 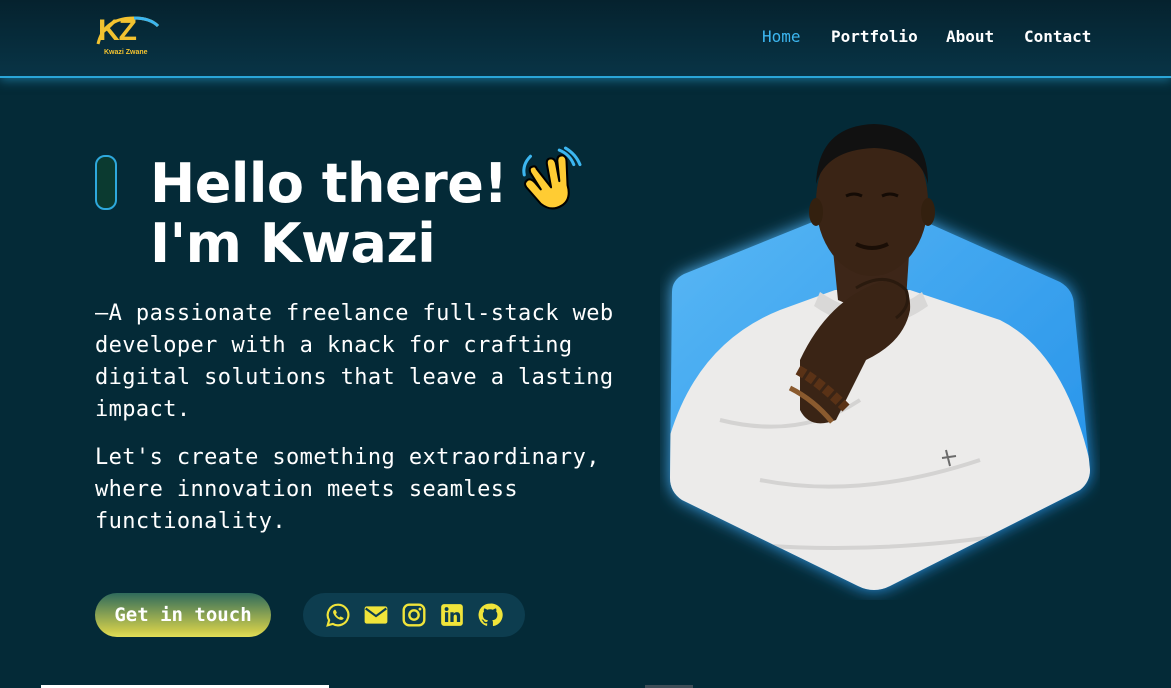 What do you see at coordinates (329, 183) in the screenshot?
I see `hero-title-line1: Hello there!` at bounding box center [329, 183].